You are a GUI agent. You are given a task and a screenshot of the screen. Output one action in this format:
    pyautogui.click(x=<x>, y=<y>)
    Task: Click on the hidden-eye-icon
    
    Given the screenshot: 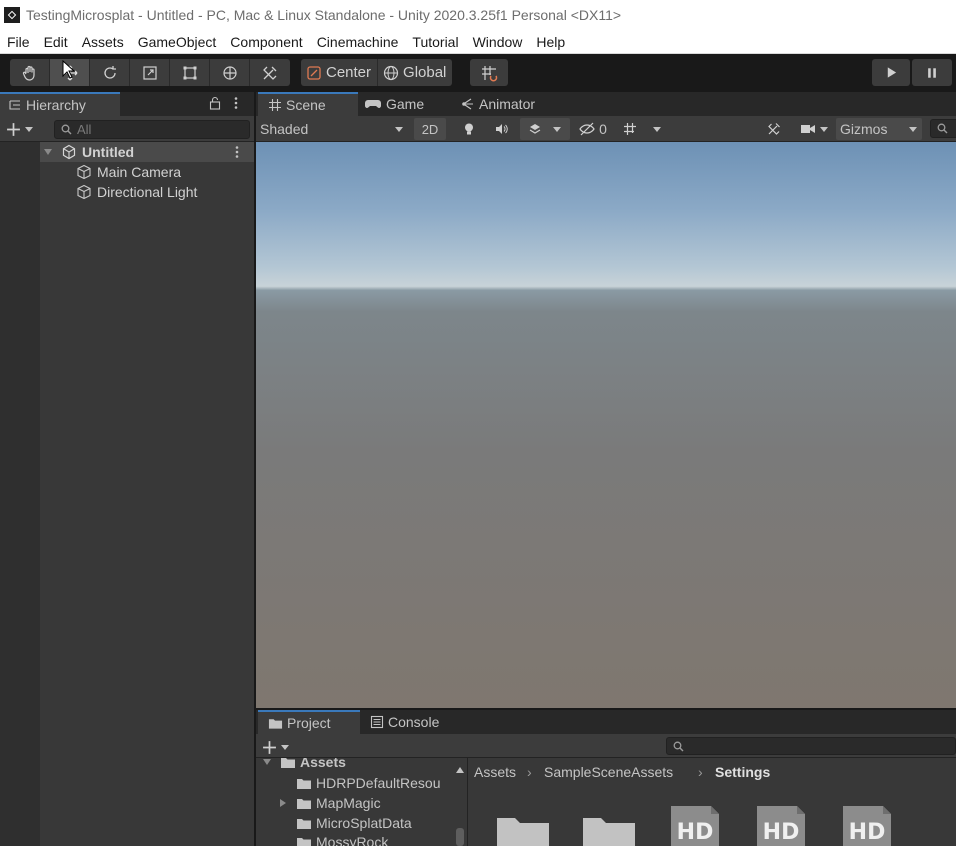 What is the action you would take?
    pyautogui.click(x=587, y=129)
    